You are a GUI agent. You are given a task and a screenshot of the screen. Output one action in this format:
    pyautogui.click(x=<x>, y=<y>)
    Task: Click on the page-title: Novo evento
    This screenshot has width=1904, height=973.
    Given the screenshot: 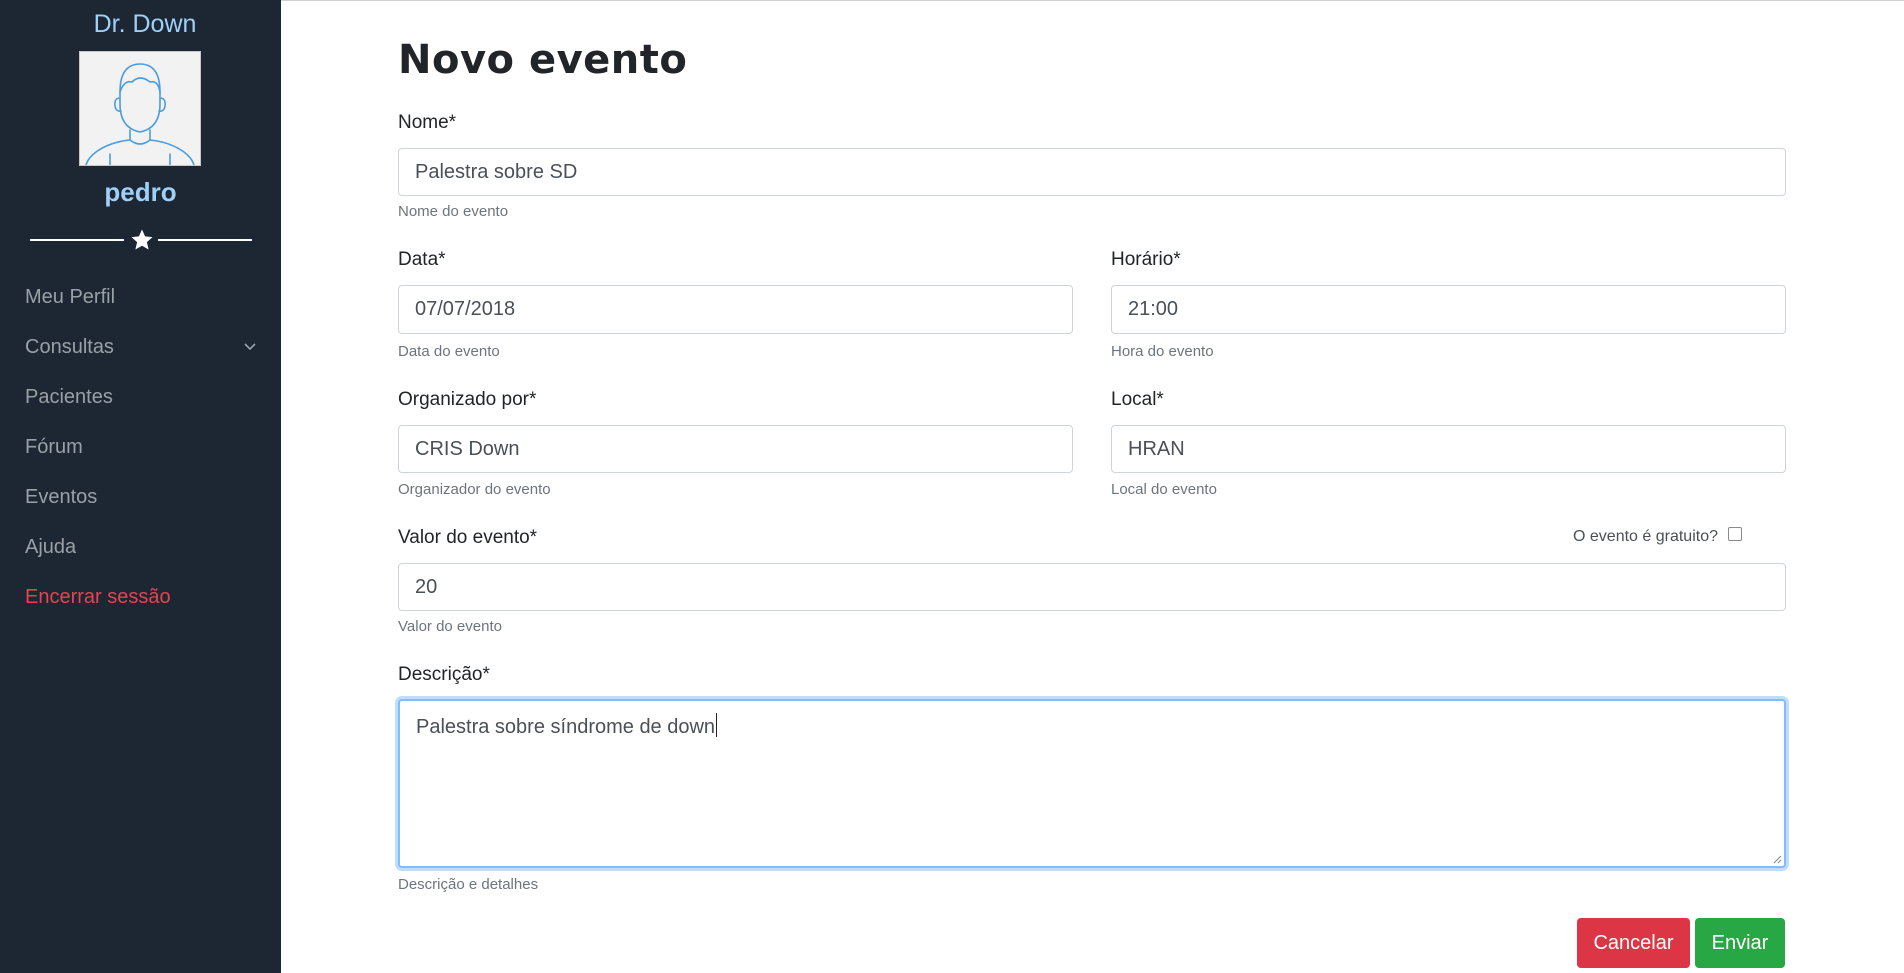 What is the action you would take?
    pyautogui.click(x=543, y=60)
    